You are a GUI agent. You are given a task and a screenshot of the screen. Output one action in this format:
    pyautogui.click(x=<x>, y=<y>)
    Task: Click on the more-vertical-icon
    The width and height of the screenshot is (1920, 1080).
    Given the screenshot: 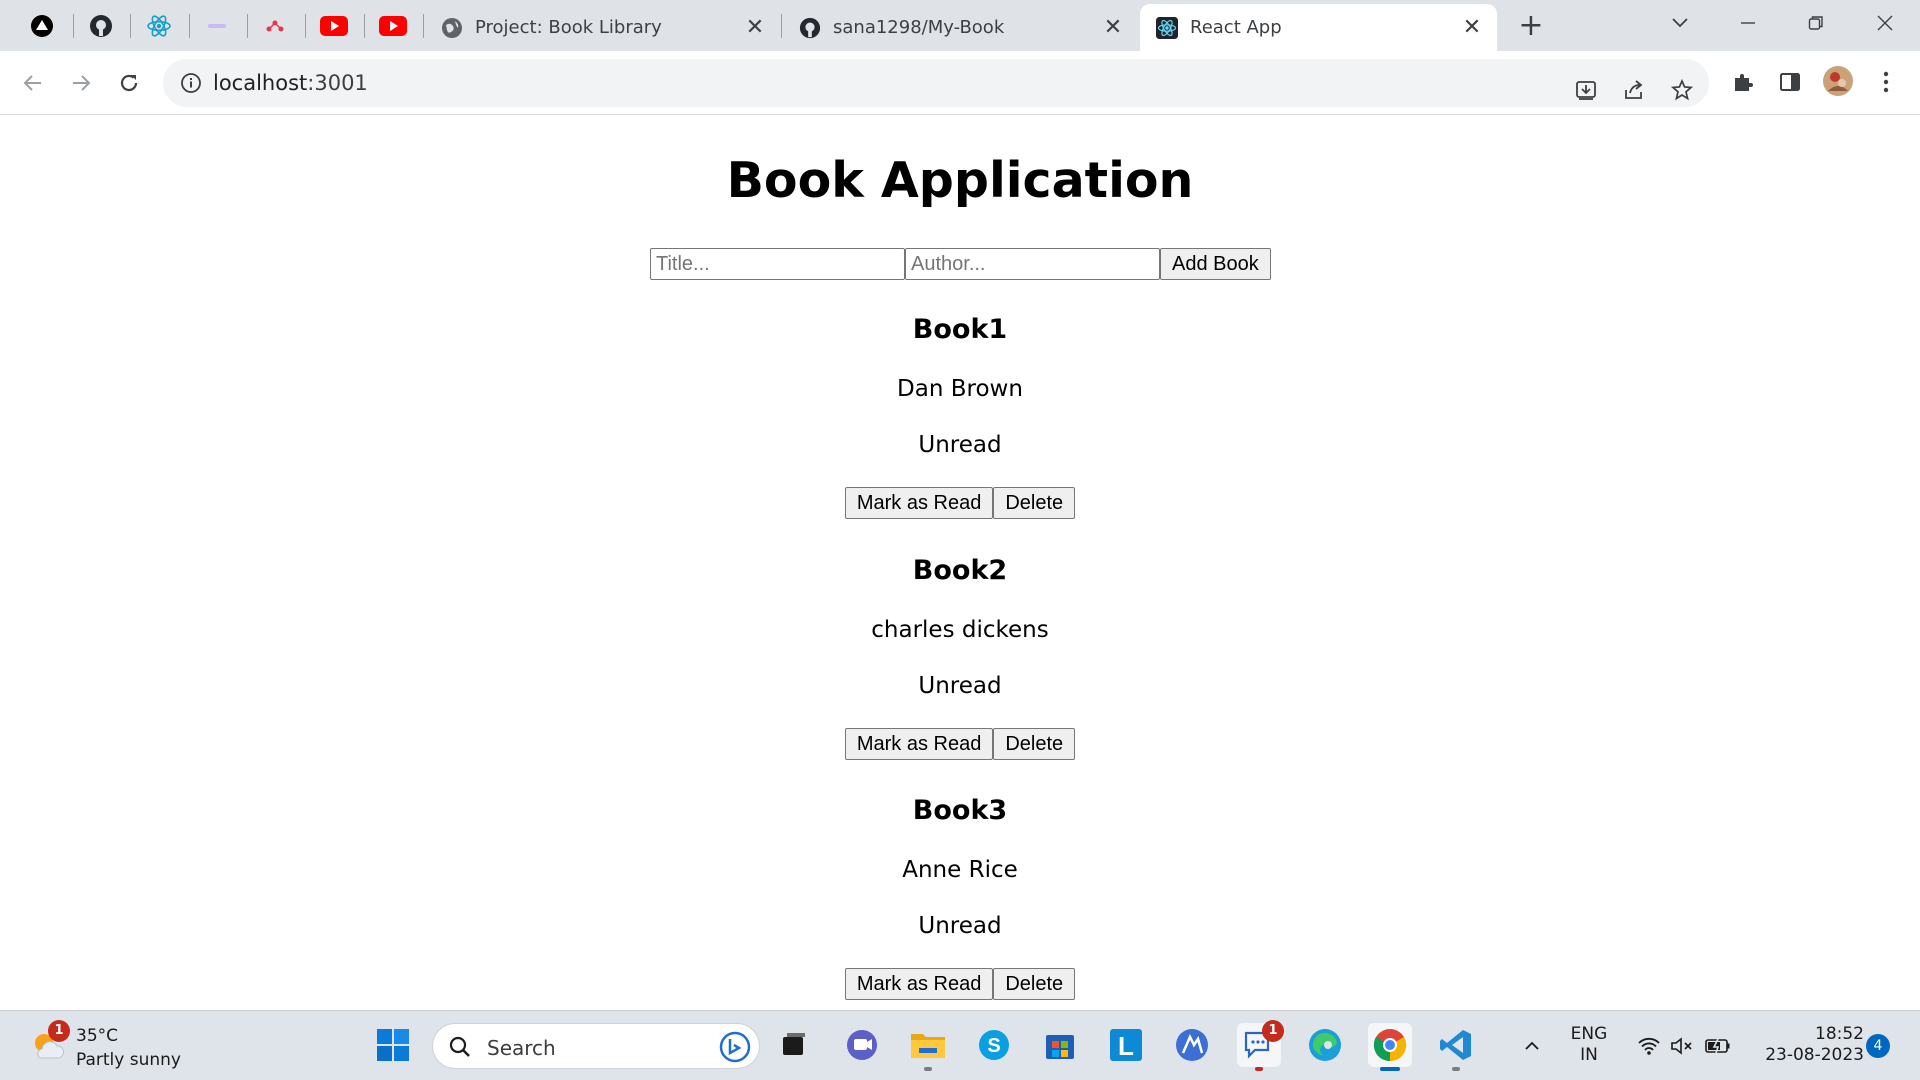 What is the action you would take?
    pyautogui.click(x=1886, y=82)
    